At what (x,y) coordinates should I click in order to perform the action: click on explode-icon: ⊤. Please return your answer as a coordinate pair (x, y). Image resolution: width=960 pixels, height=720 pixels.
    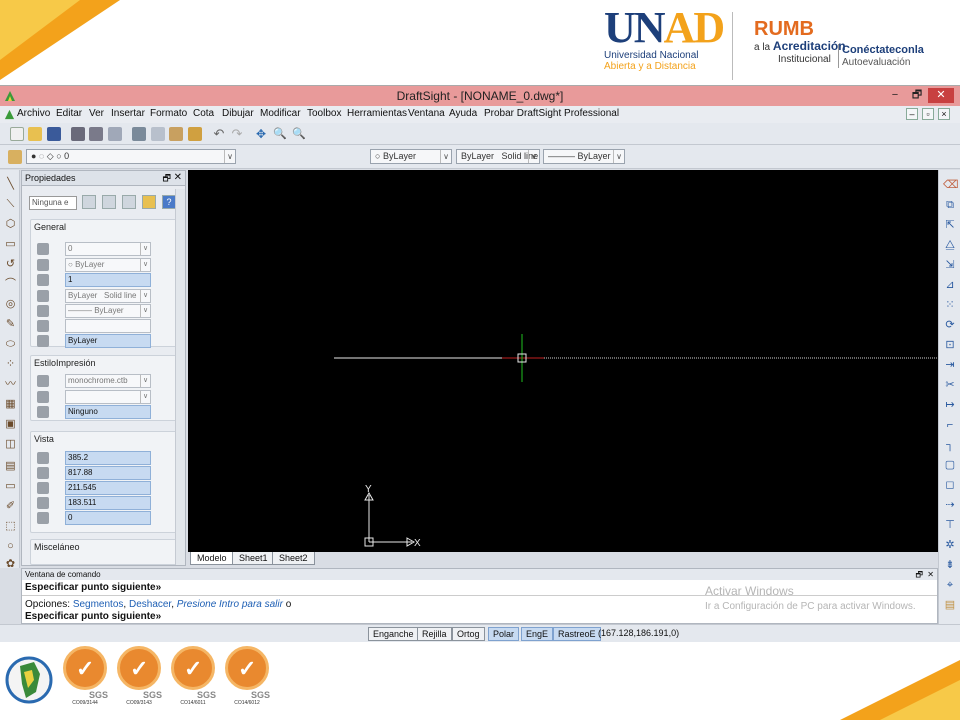
    Looking at the image, I should click on (950, 525).